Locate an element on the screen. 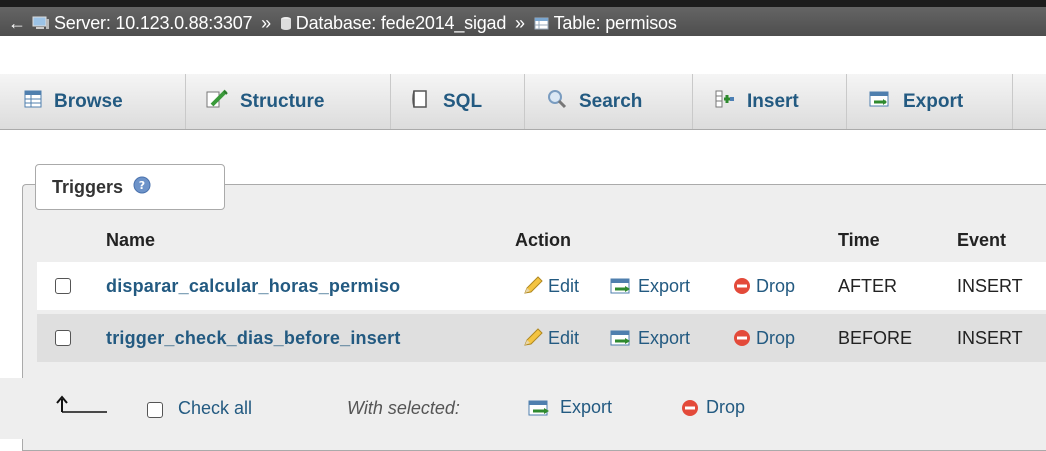  table-icon is located at coordinates (542, 25).